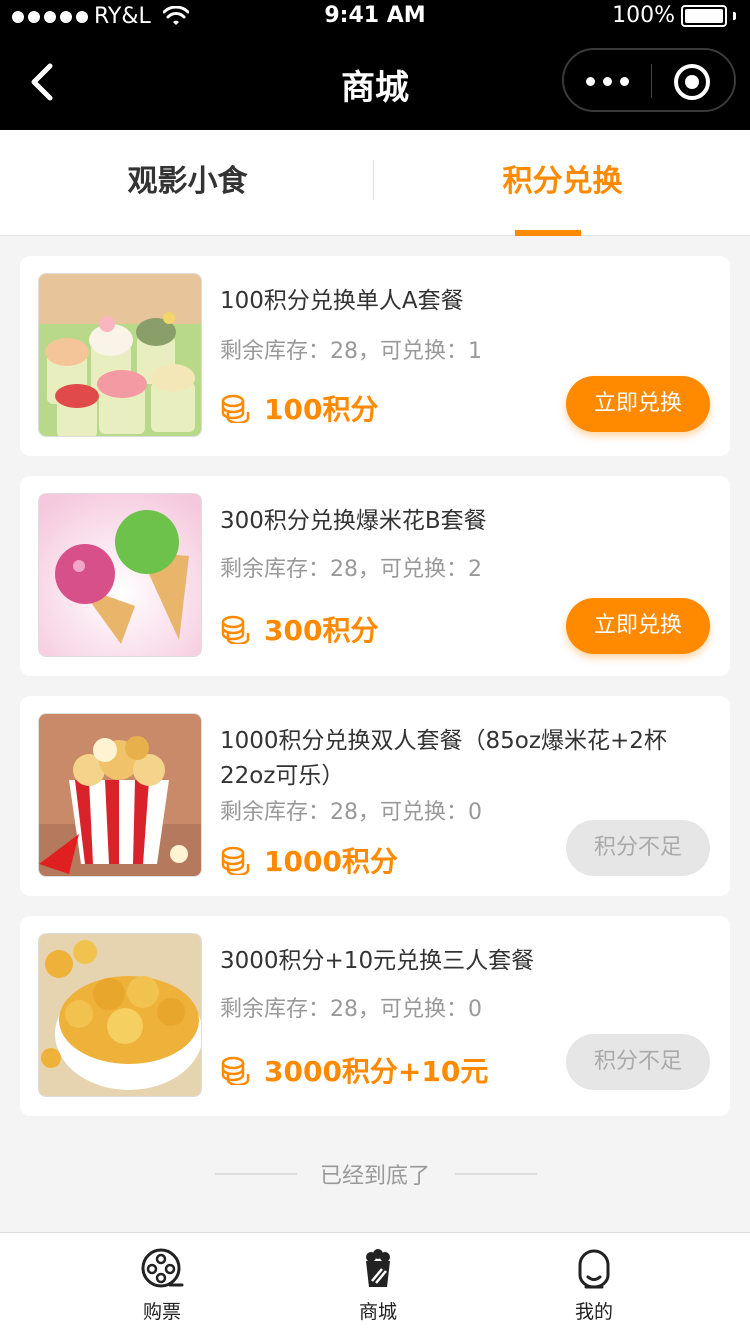 The width and height of the screenshot is (750, 1334). I want to click on divider, so click(496, 1174).